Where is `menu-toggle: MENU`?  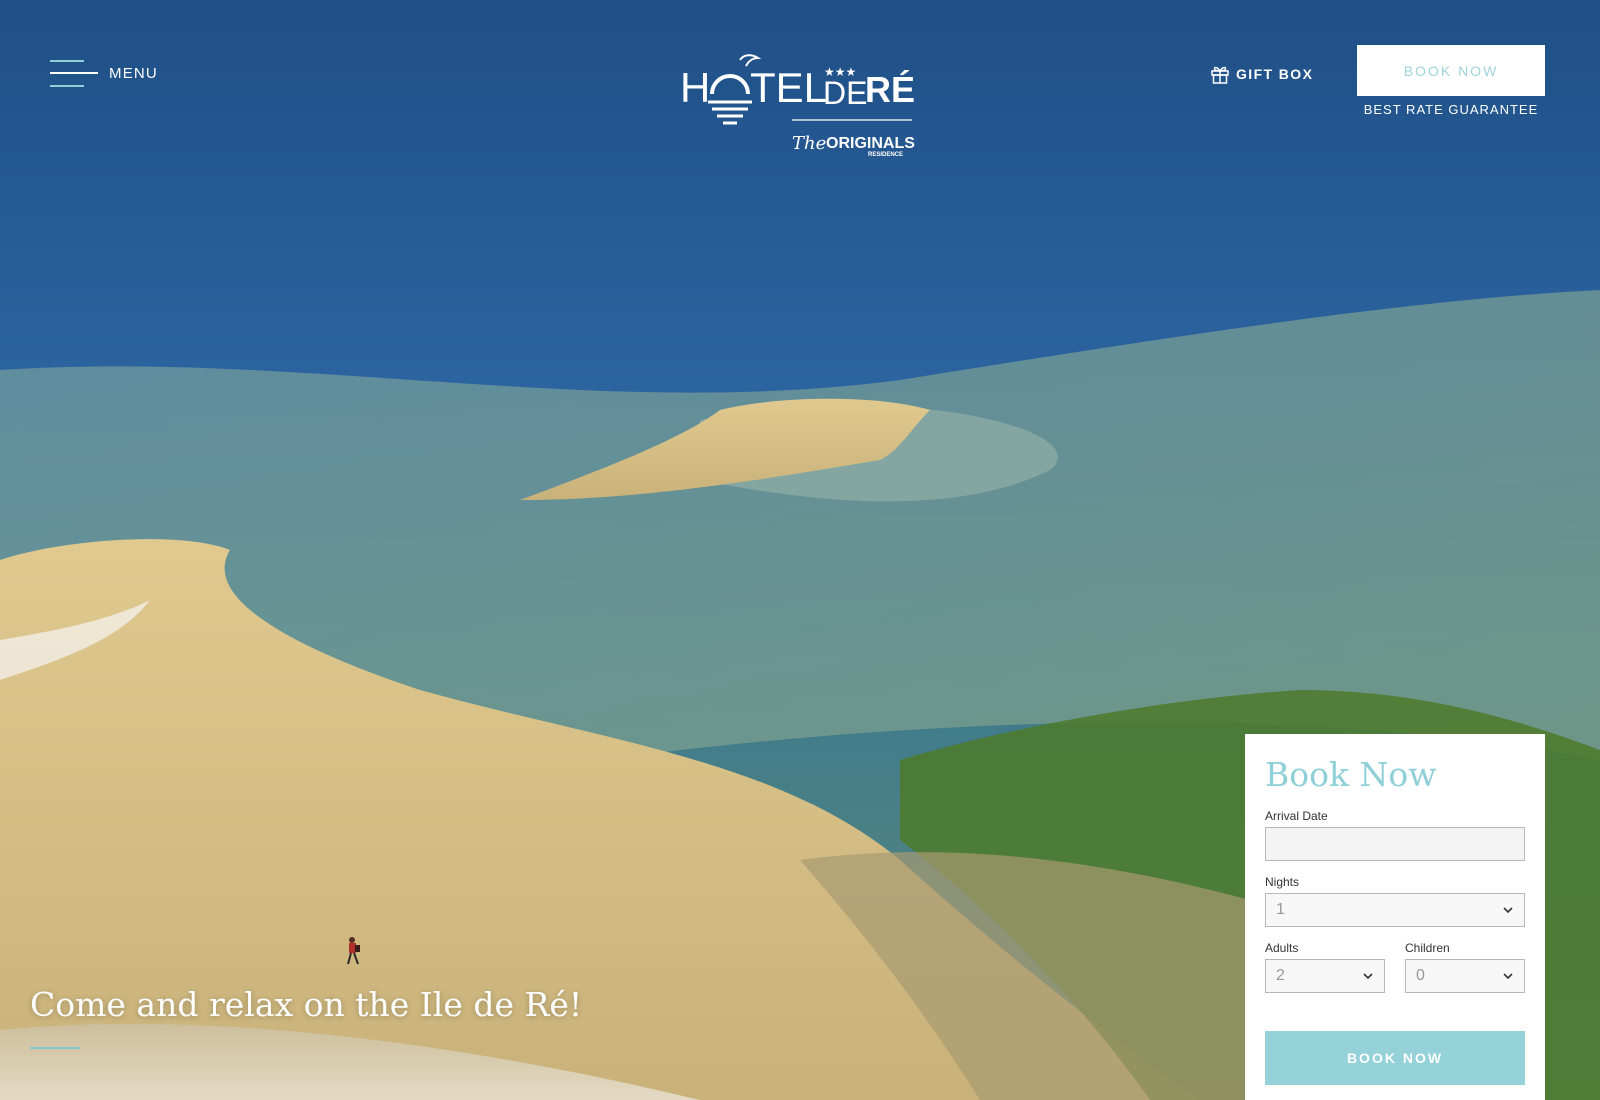
menu-toggle: MENU is located at coordinates (104, 73).